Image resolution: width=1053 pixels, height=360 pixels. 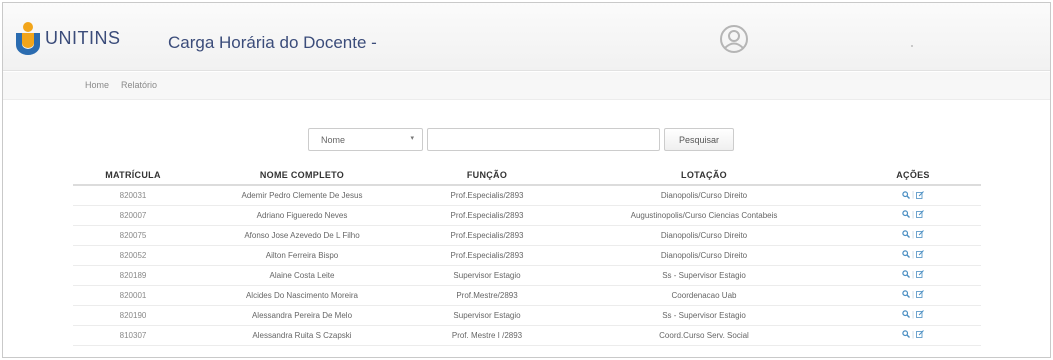 I want to click on cell-matricula: 820075, so click(x=133, y=235).